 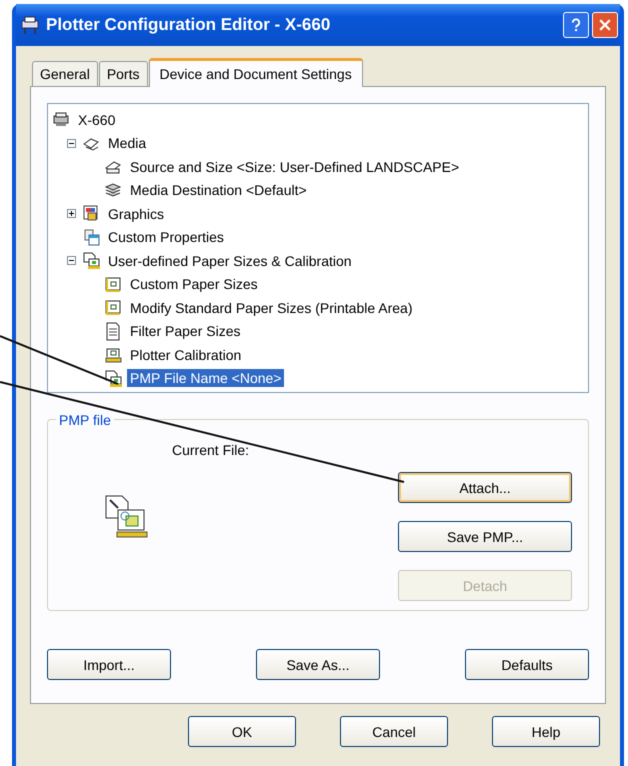 What do you see at coordinates (127, 143) in the screenshot?
I see `tree-item: Media` at bounding box center [127, 143].